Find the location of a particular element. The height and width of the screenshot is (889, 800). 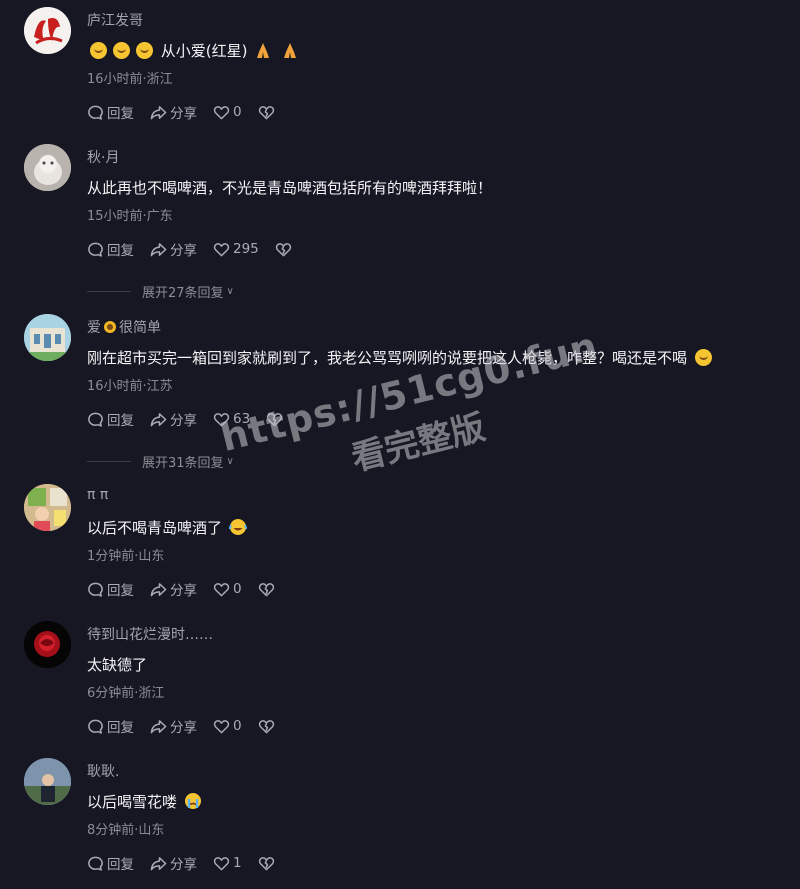

like-count: 295 is located at coordinates (246, 249).